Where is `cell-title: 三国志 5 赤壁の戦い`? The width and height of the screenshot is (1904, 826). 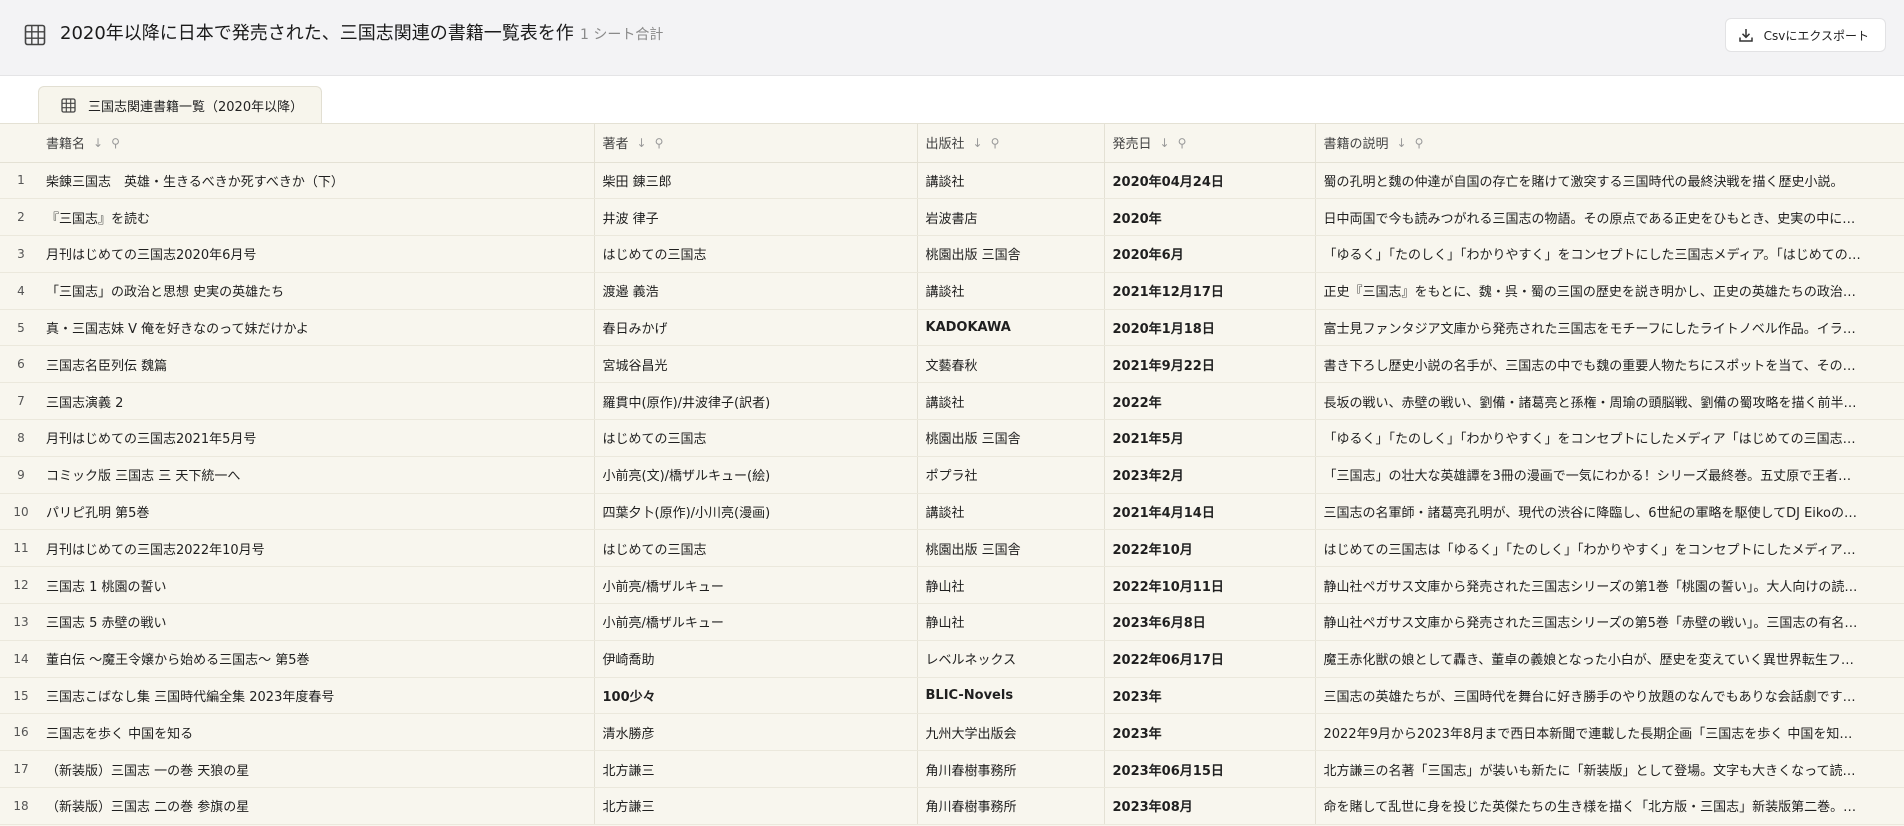 cell-title: 三国志 5 赤壁の戦い is located at coordinates (316, 622).